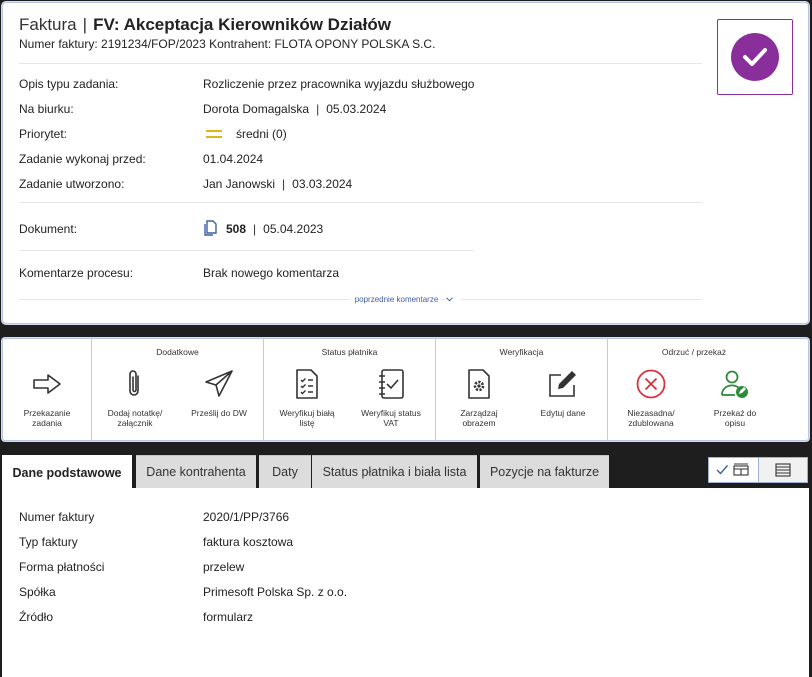  What do you see at coordinates (285, 471) in the screenshot?
I see `tab-dates: Daty` at bounding box center [285, 471].